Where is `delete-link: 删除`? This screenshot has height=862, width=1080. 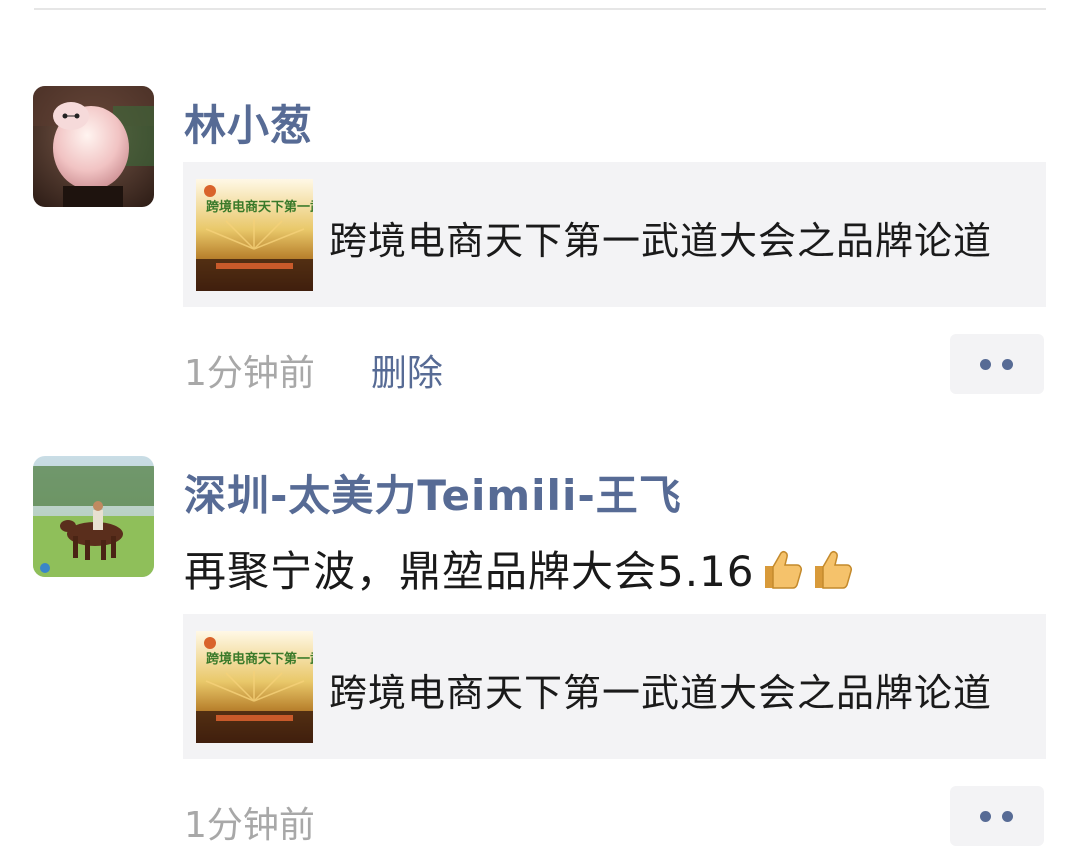 delete-link: 删除 is located at coordinates (407, 373).